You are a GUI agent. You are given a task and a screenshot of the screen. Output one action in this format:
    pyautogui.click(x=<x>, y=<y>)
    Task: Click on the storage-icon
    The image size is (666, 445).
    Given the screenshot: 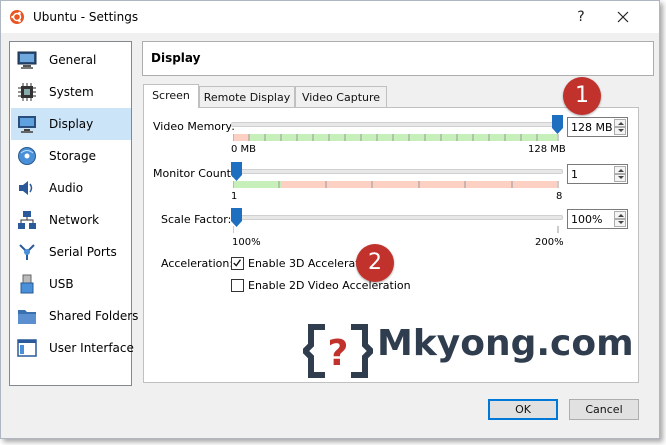 What is the action you would take?
    pyautogui.click(x=27, y=156)
    